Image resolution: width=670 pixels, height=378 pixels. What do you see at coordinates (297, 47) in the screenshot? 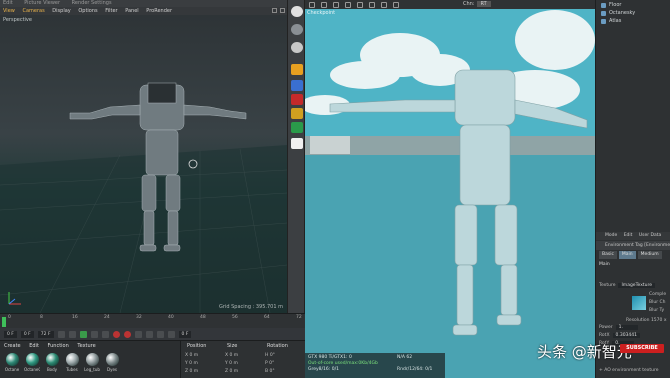
I see `sky-tool-icon` at bounding box center [297, 47].